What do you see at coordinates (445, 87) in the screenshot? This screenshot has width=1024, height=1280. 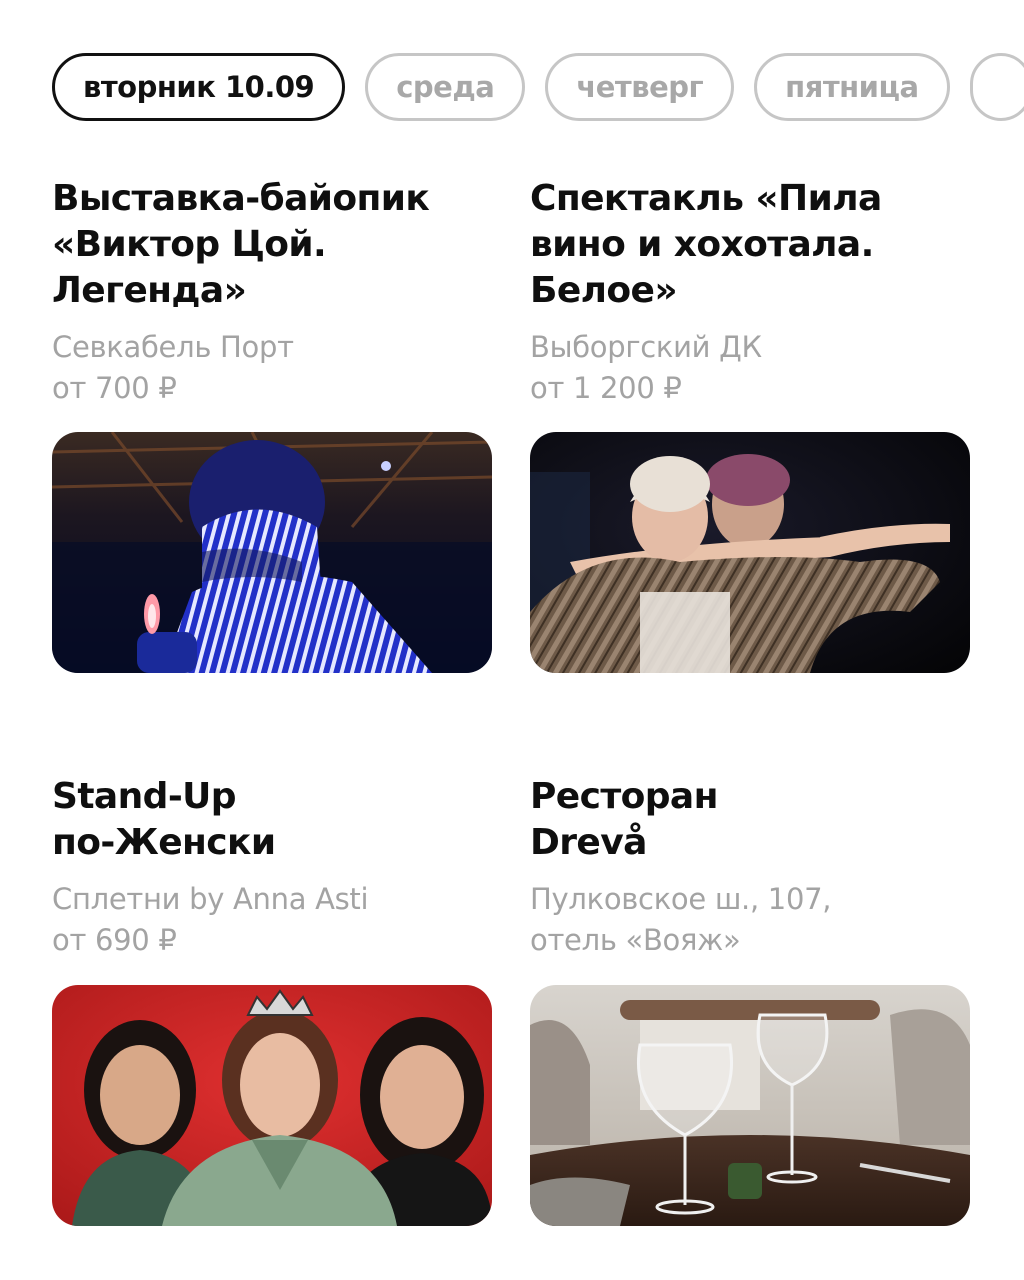 I see `tab-wednesday: среда` at bounding box center [445, 87].